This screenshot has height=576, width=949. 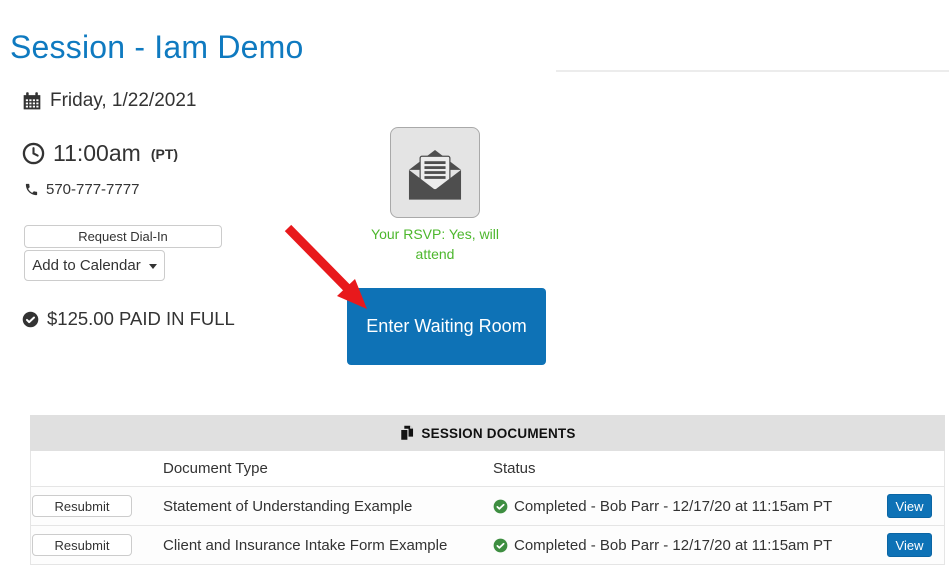 I want to click on enter-waiting-room-button: Enter Waiting Room, so click(x=446, y=326).